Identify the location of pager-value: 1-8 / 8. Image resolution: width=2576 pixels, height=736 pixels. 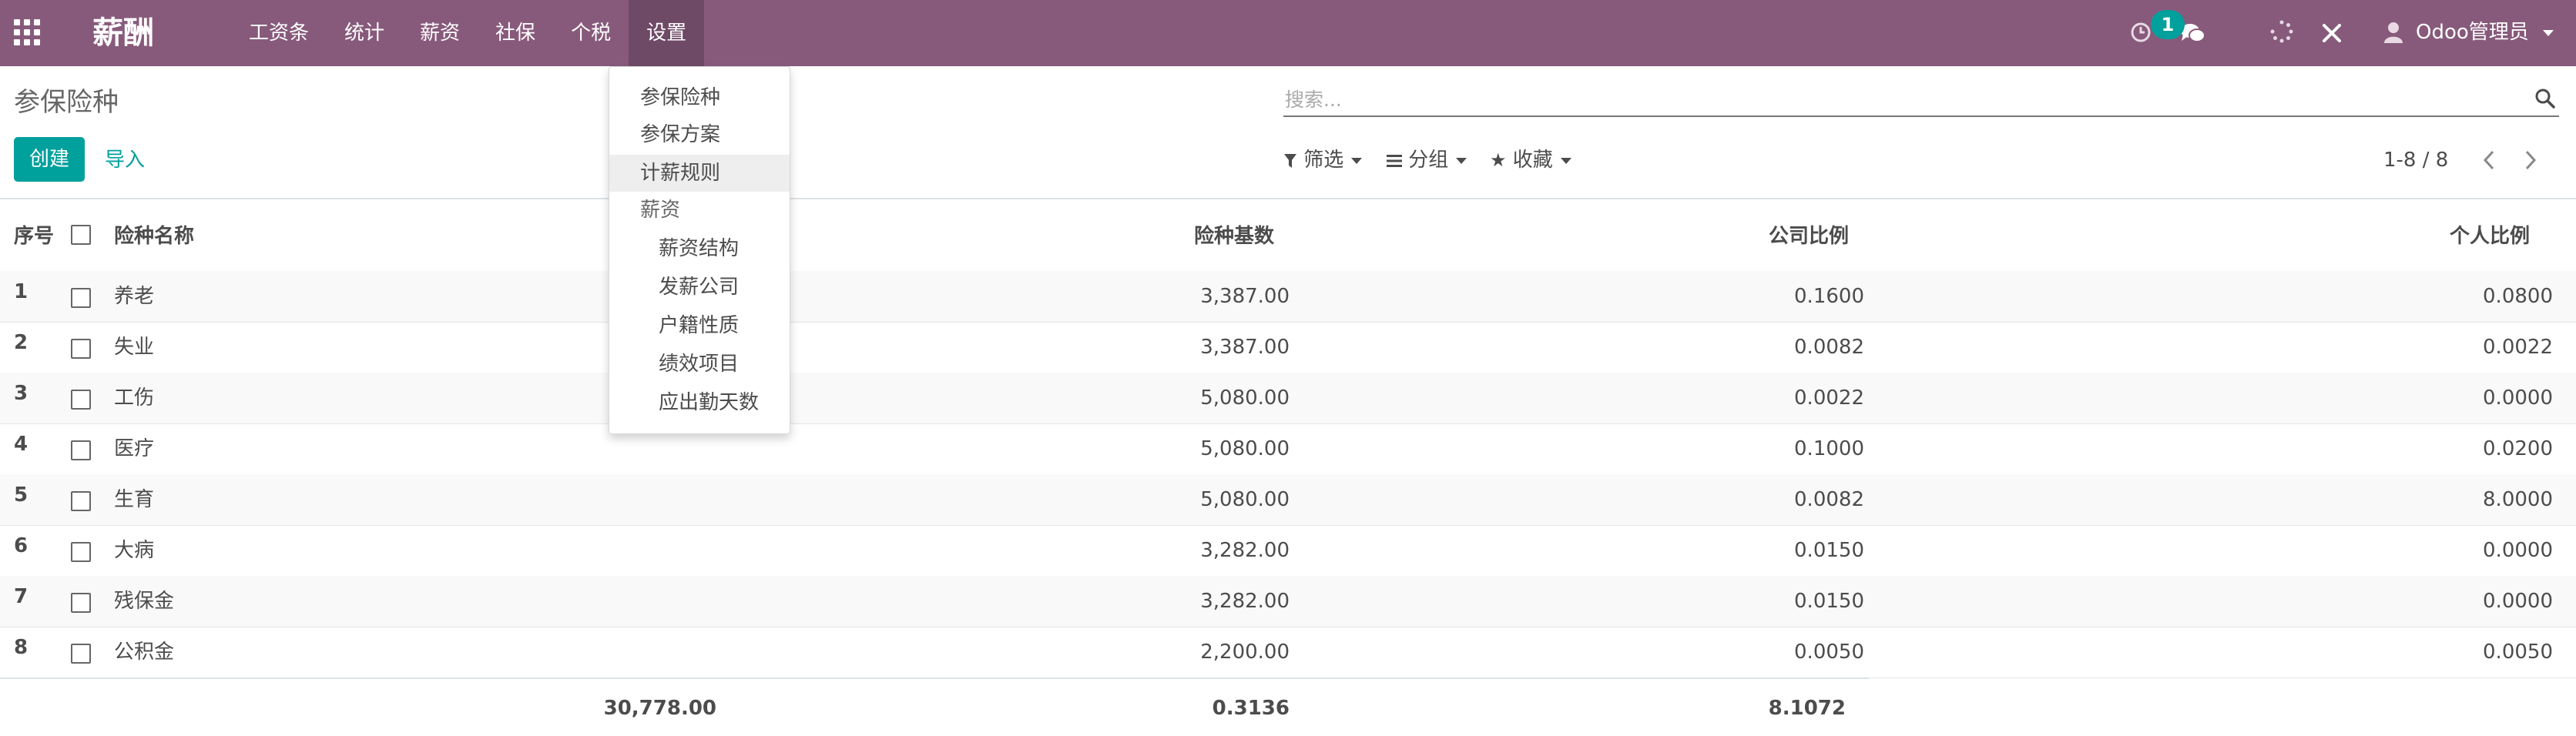
(2415, 160).